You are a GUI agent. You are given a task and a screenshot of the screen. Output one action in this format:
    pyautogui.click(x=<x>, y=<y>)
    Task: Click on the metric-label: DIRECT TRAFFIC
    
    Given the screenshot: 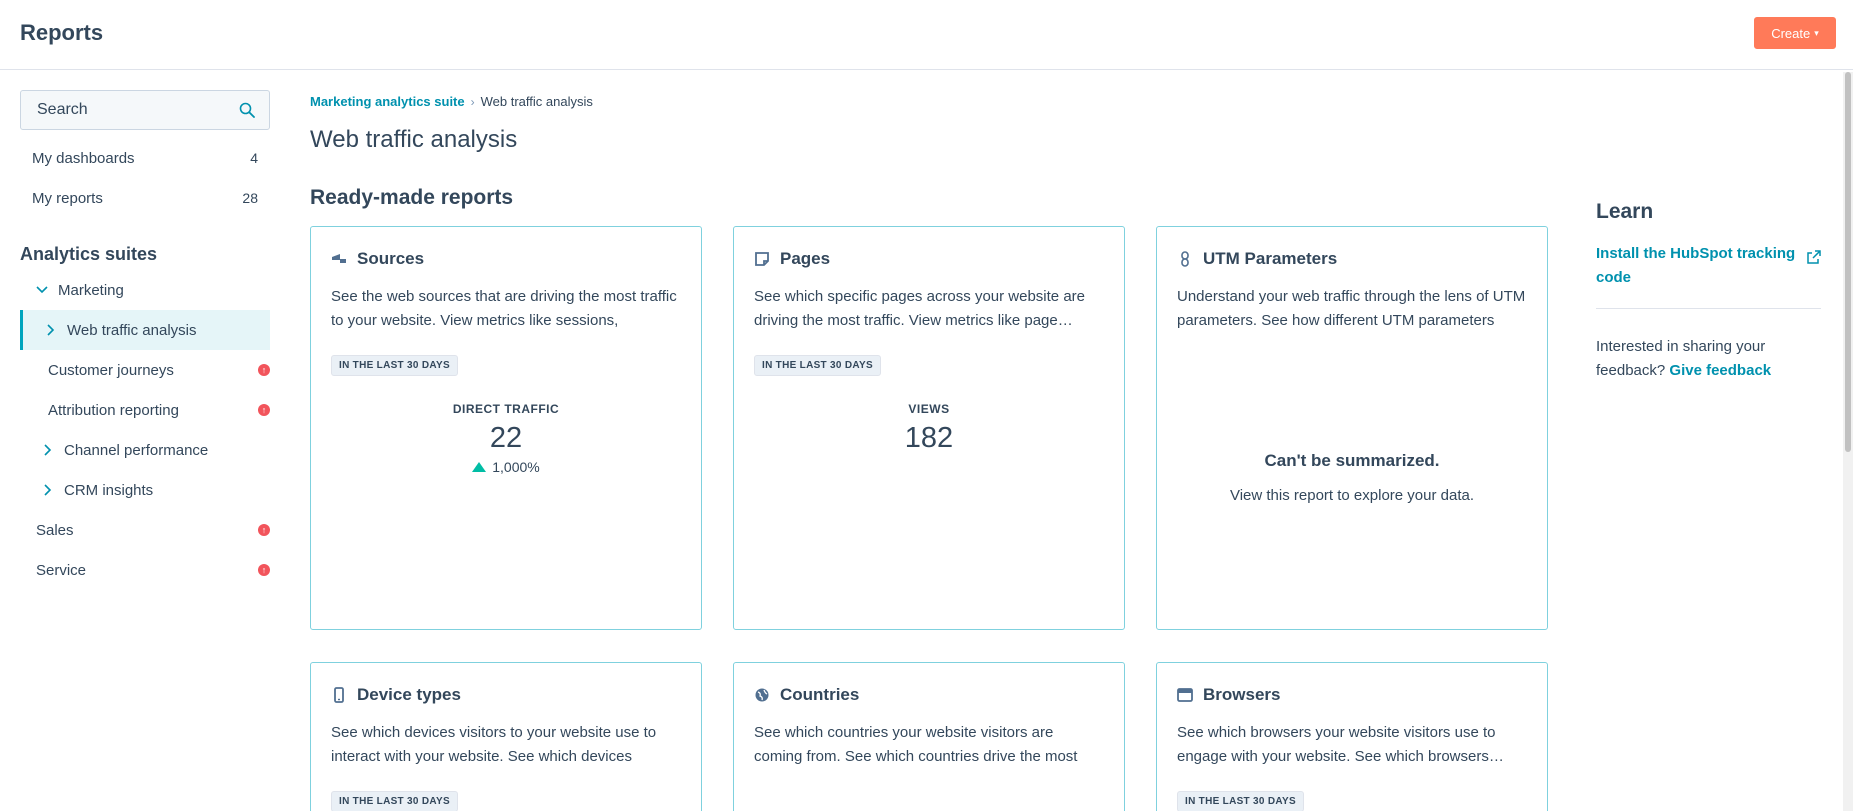 What is the action you would take?
    pyautogui.click(x=506, y=409)
    